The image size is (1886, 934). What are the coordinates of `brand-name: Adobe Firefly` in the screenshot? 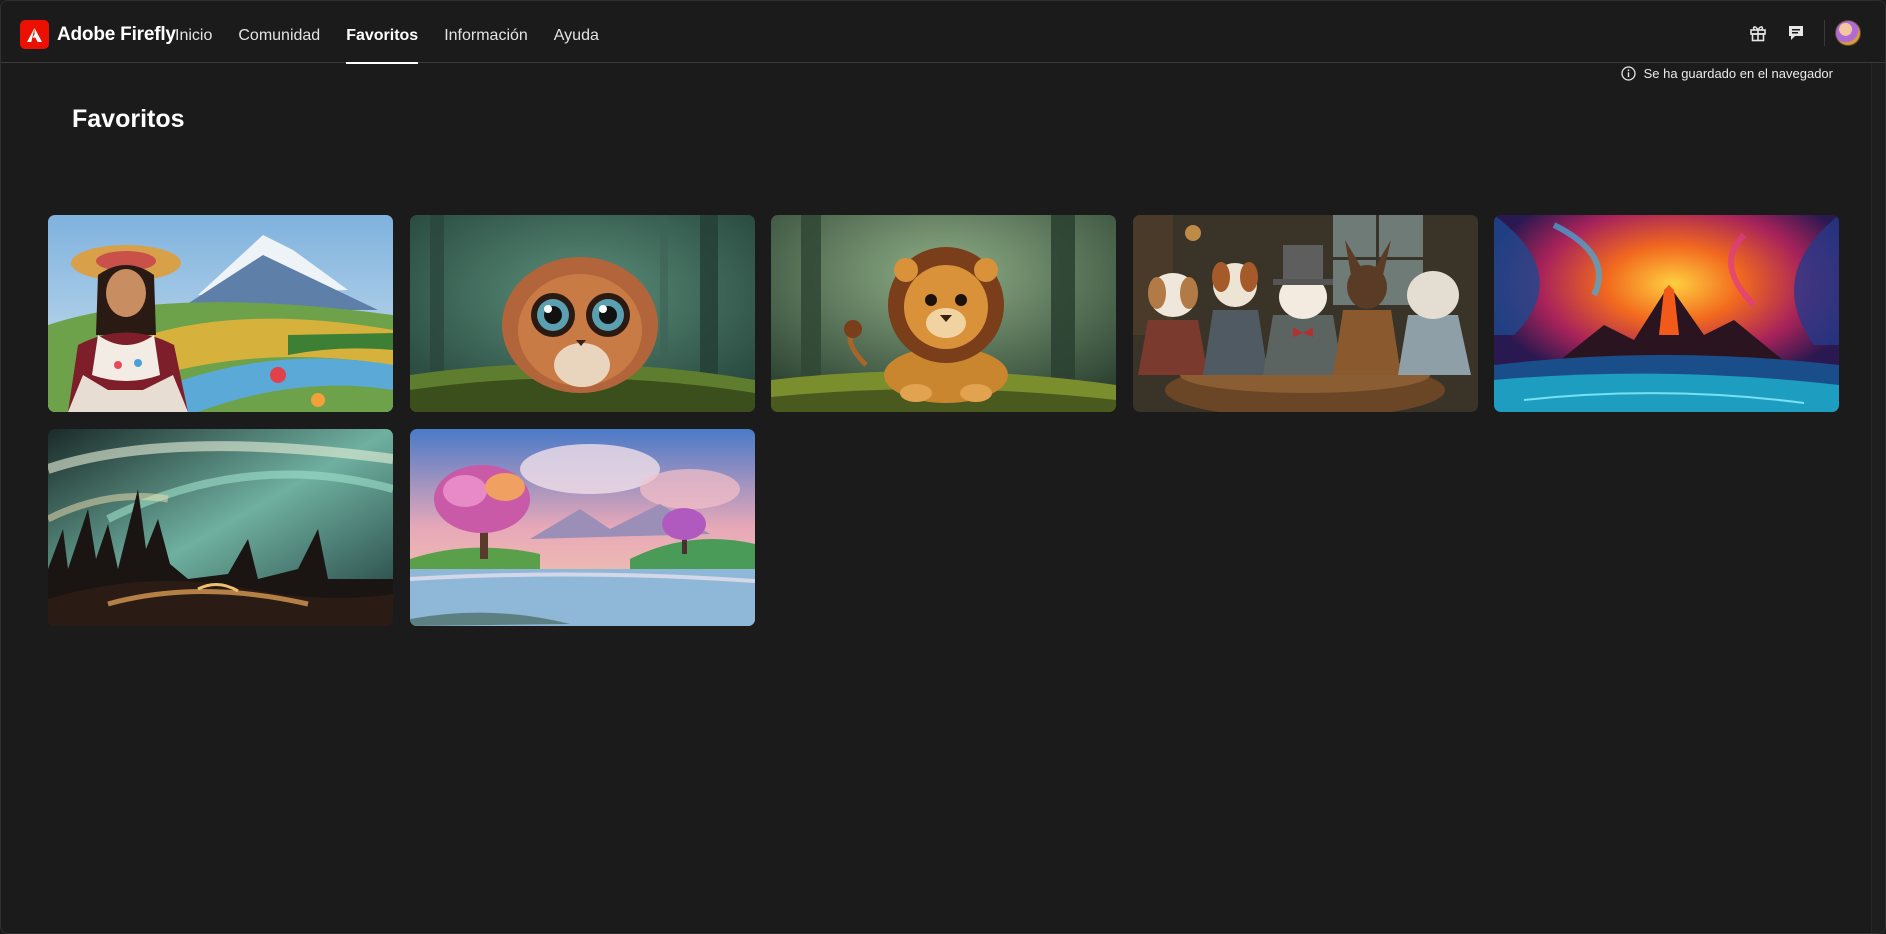 It's located at (116, 34).